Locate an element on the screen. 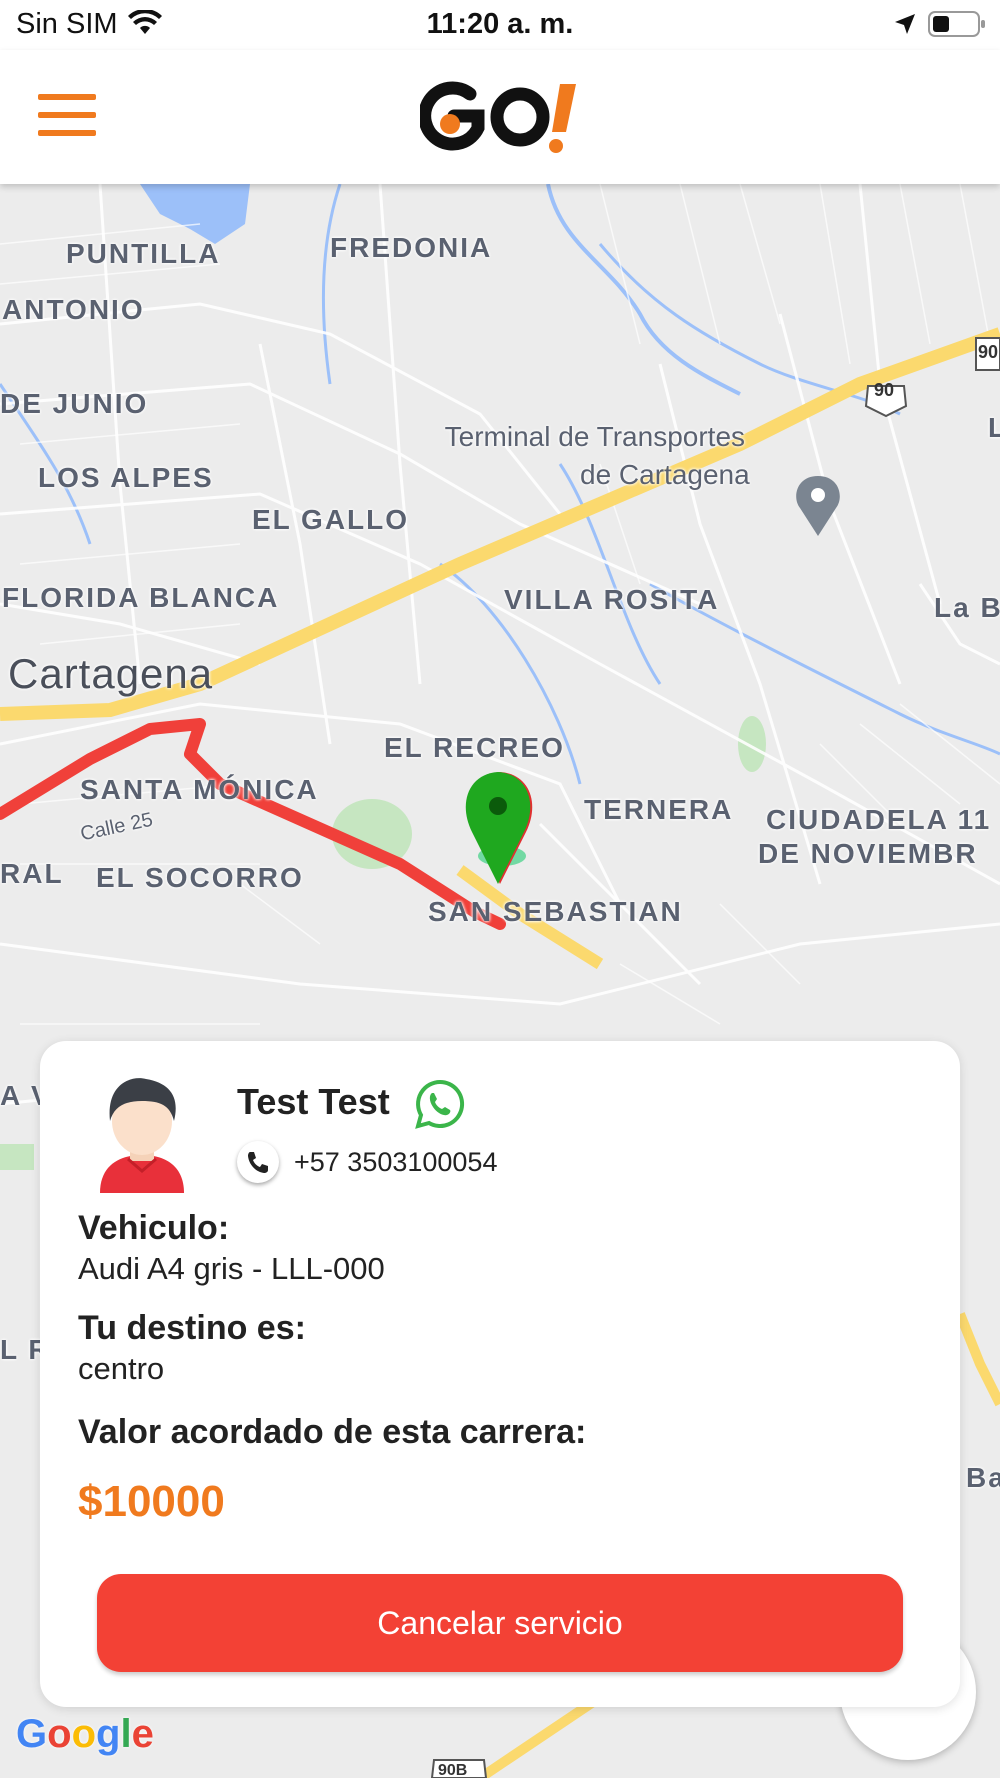 Image resolution: width=1000 pixels, height=1778 pixels. poi-label-line: Terminal de Transportes is located at coordinates (595, 436).